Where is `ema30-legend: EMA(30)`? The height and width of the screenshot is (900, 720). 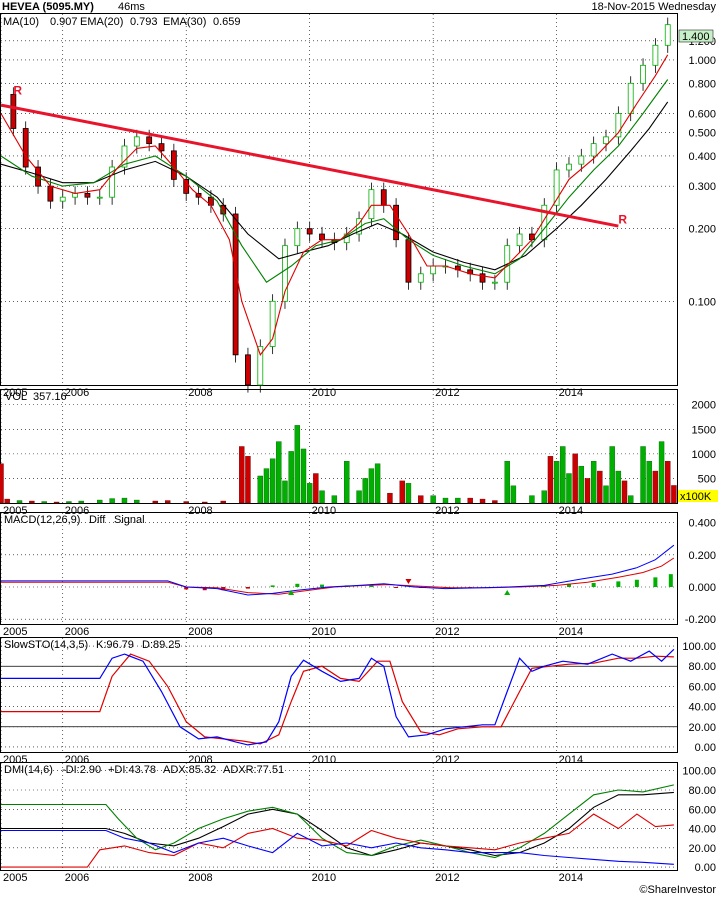
ema30-legend: EMA(30) is located at coordinates (184, 22).